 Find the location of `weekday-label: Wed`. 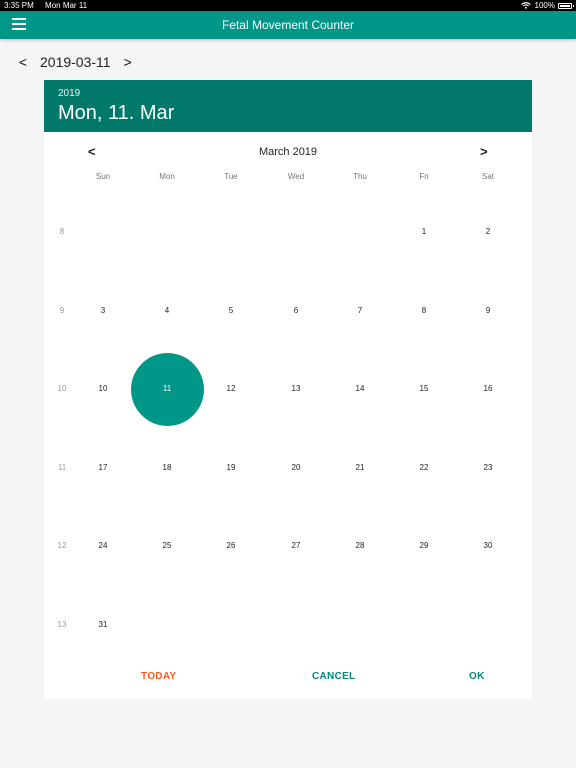

weekday-label: Wed is located at coordinates (296, 176).